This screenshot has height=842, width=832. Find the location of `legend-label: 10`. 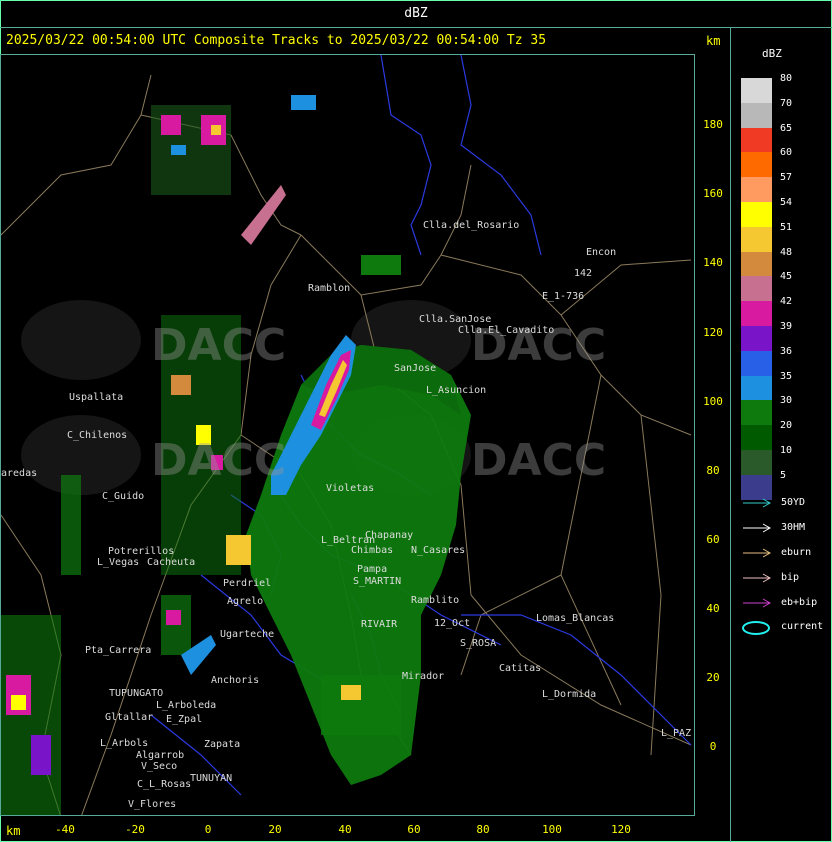

legend-label: 10 is located at coordinates (786, 450).